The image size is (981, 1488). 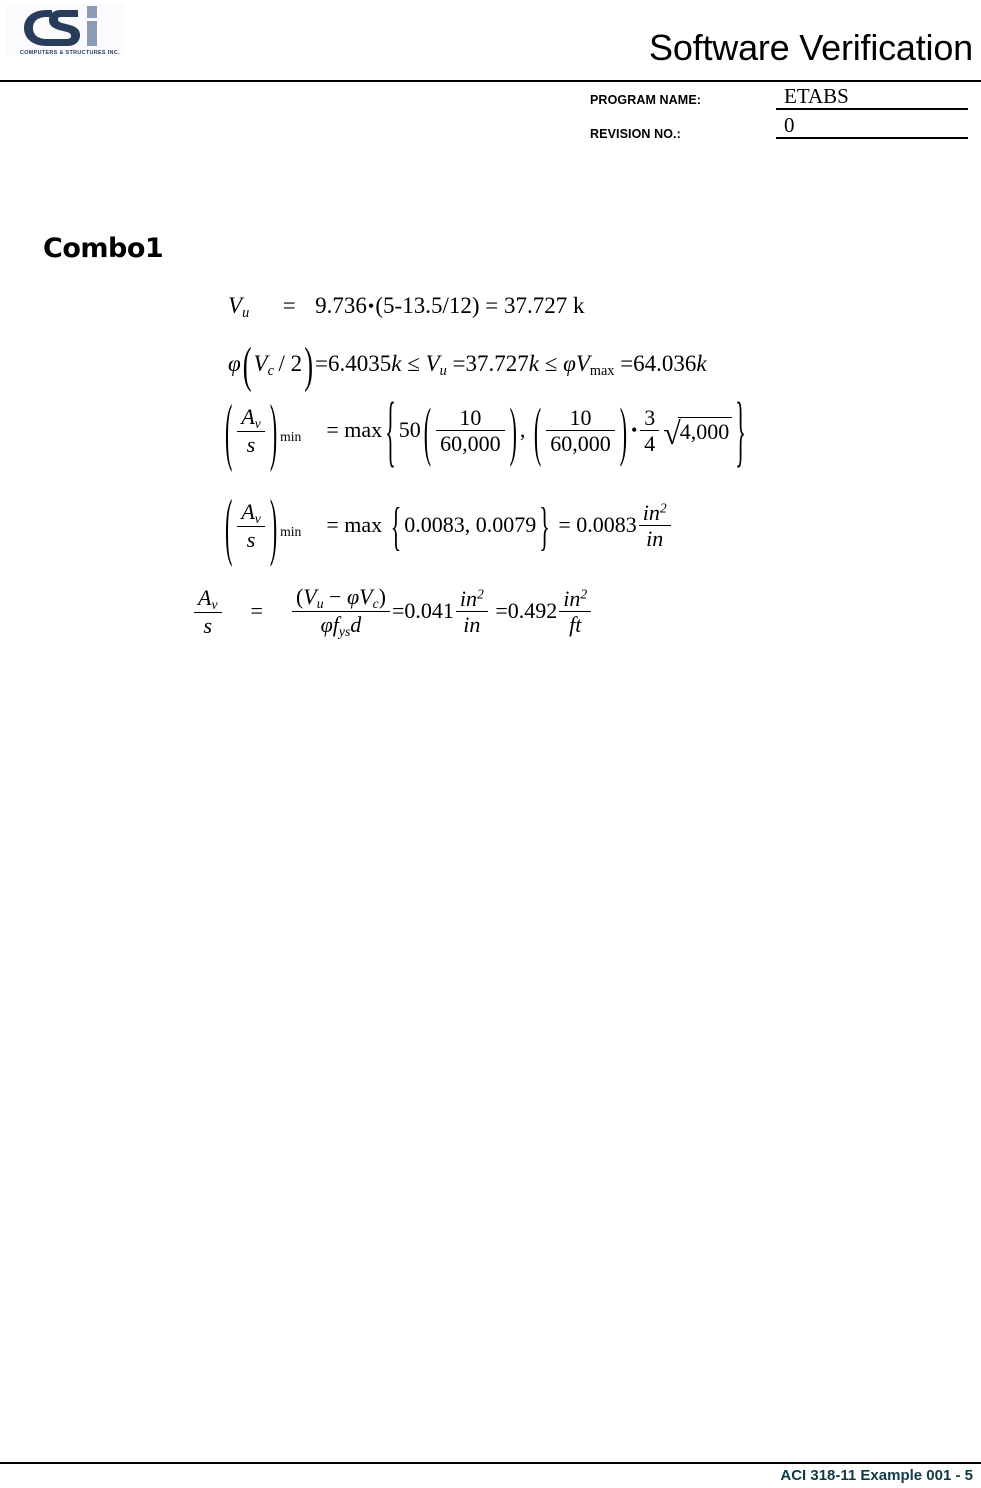 I want to click on eq3-fraction-1: 10 60,000, so click(x=470, y=431).